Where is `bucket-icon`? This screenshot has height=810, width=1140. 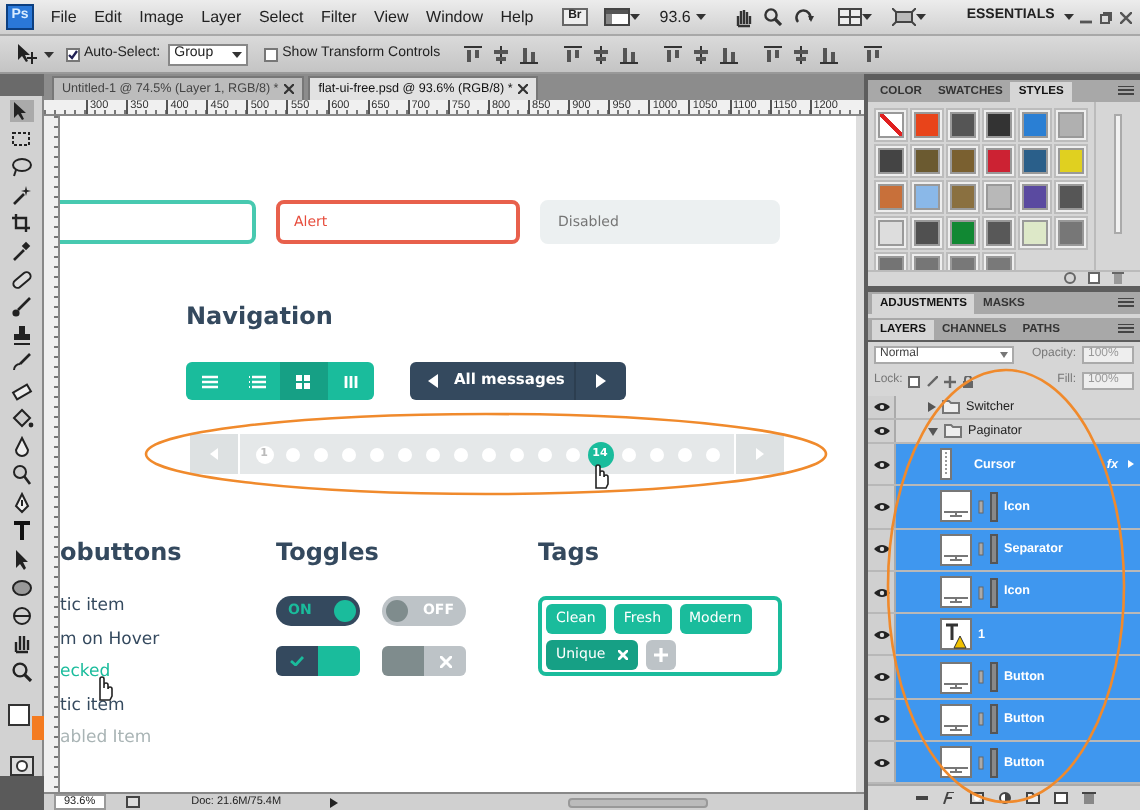 bucket-icon is located at coordinates (21, 418).